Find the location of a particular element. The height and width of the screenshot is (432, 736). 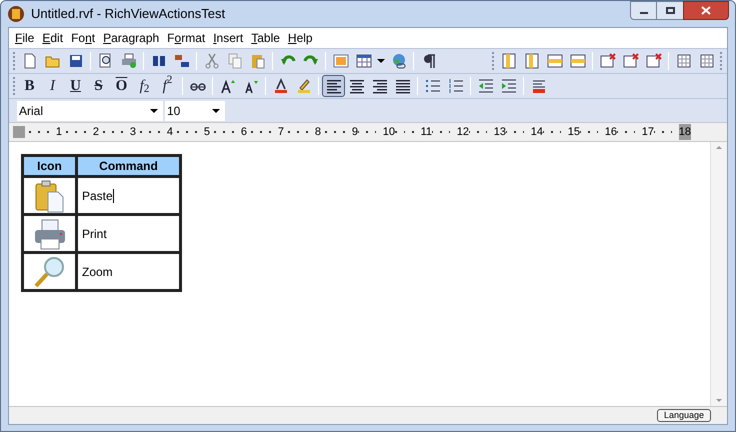

ruler-number: 1 is located at coordinates (59, 132).